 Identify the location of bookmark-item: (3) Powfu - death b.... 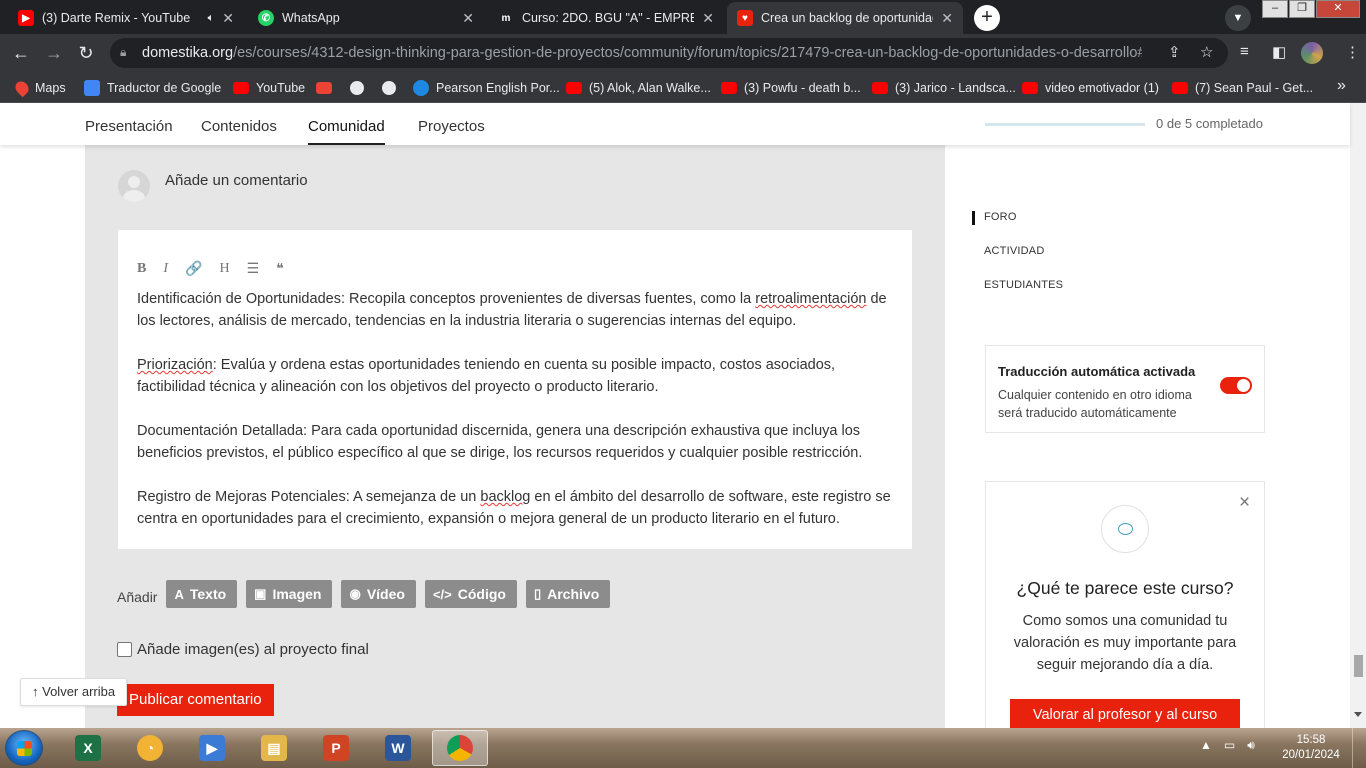
(791, 88).